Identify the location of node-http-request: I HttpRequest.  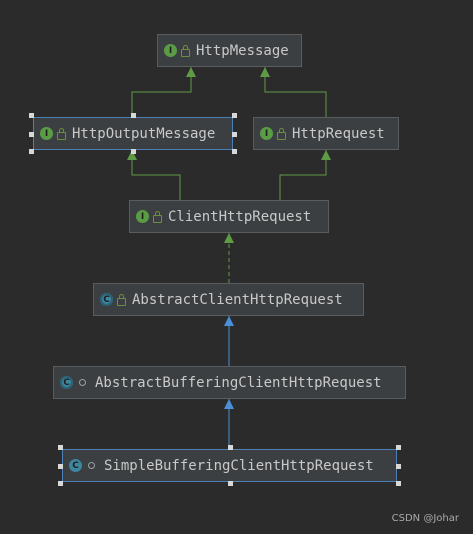
(326, 133).